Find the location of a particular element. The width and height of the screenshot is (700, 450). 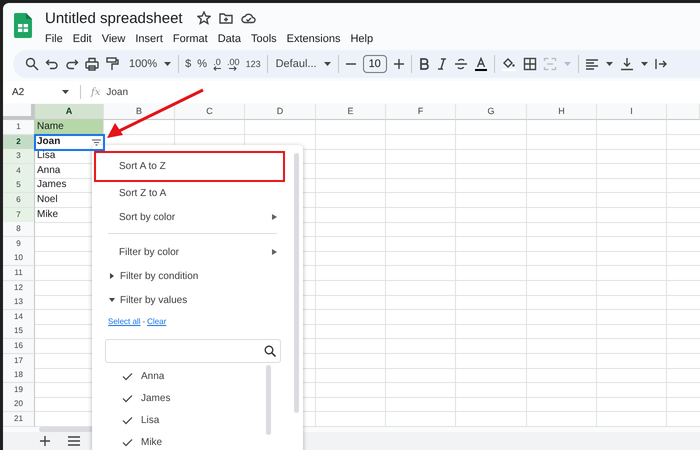

menu-item: Edit is located at coordinates (82, 39).